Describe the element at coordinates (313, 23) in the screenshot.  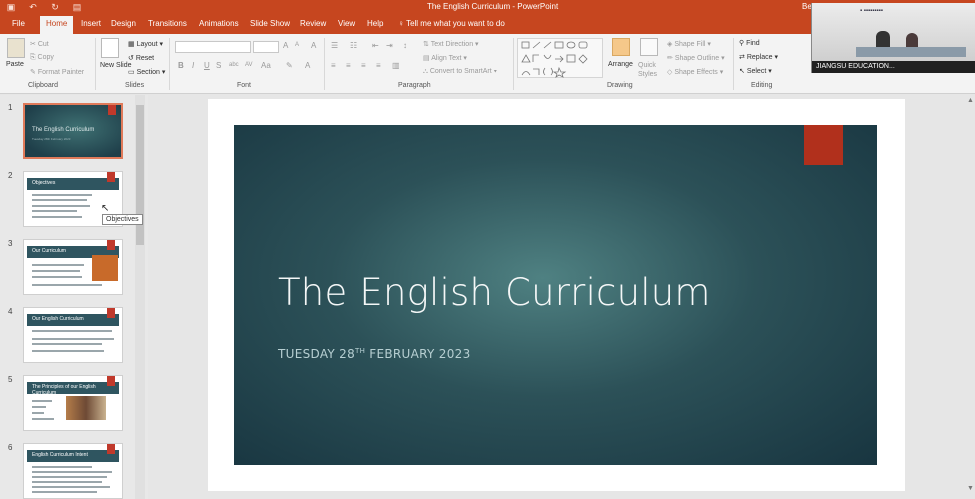
I see `tab-review: Review` at that location.